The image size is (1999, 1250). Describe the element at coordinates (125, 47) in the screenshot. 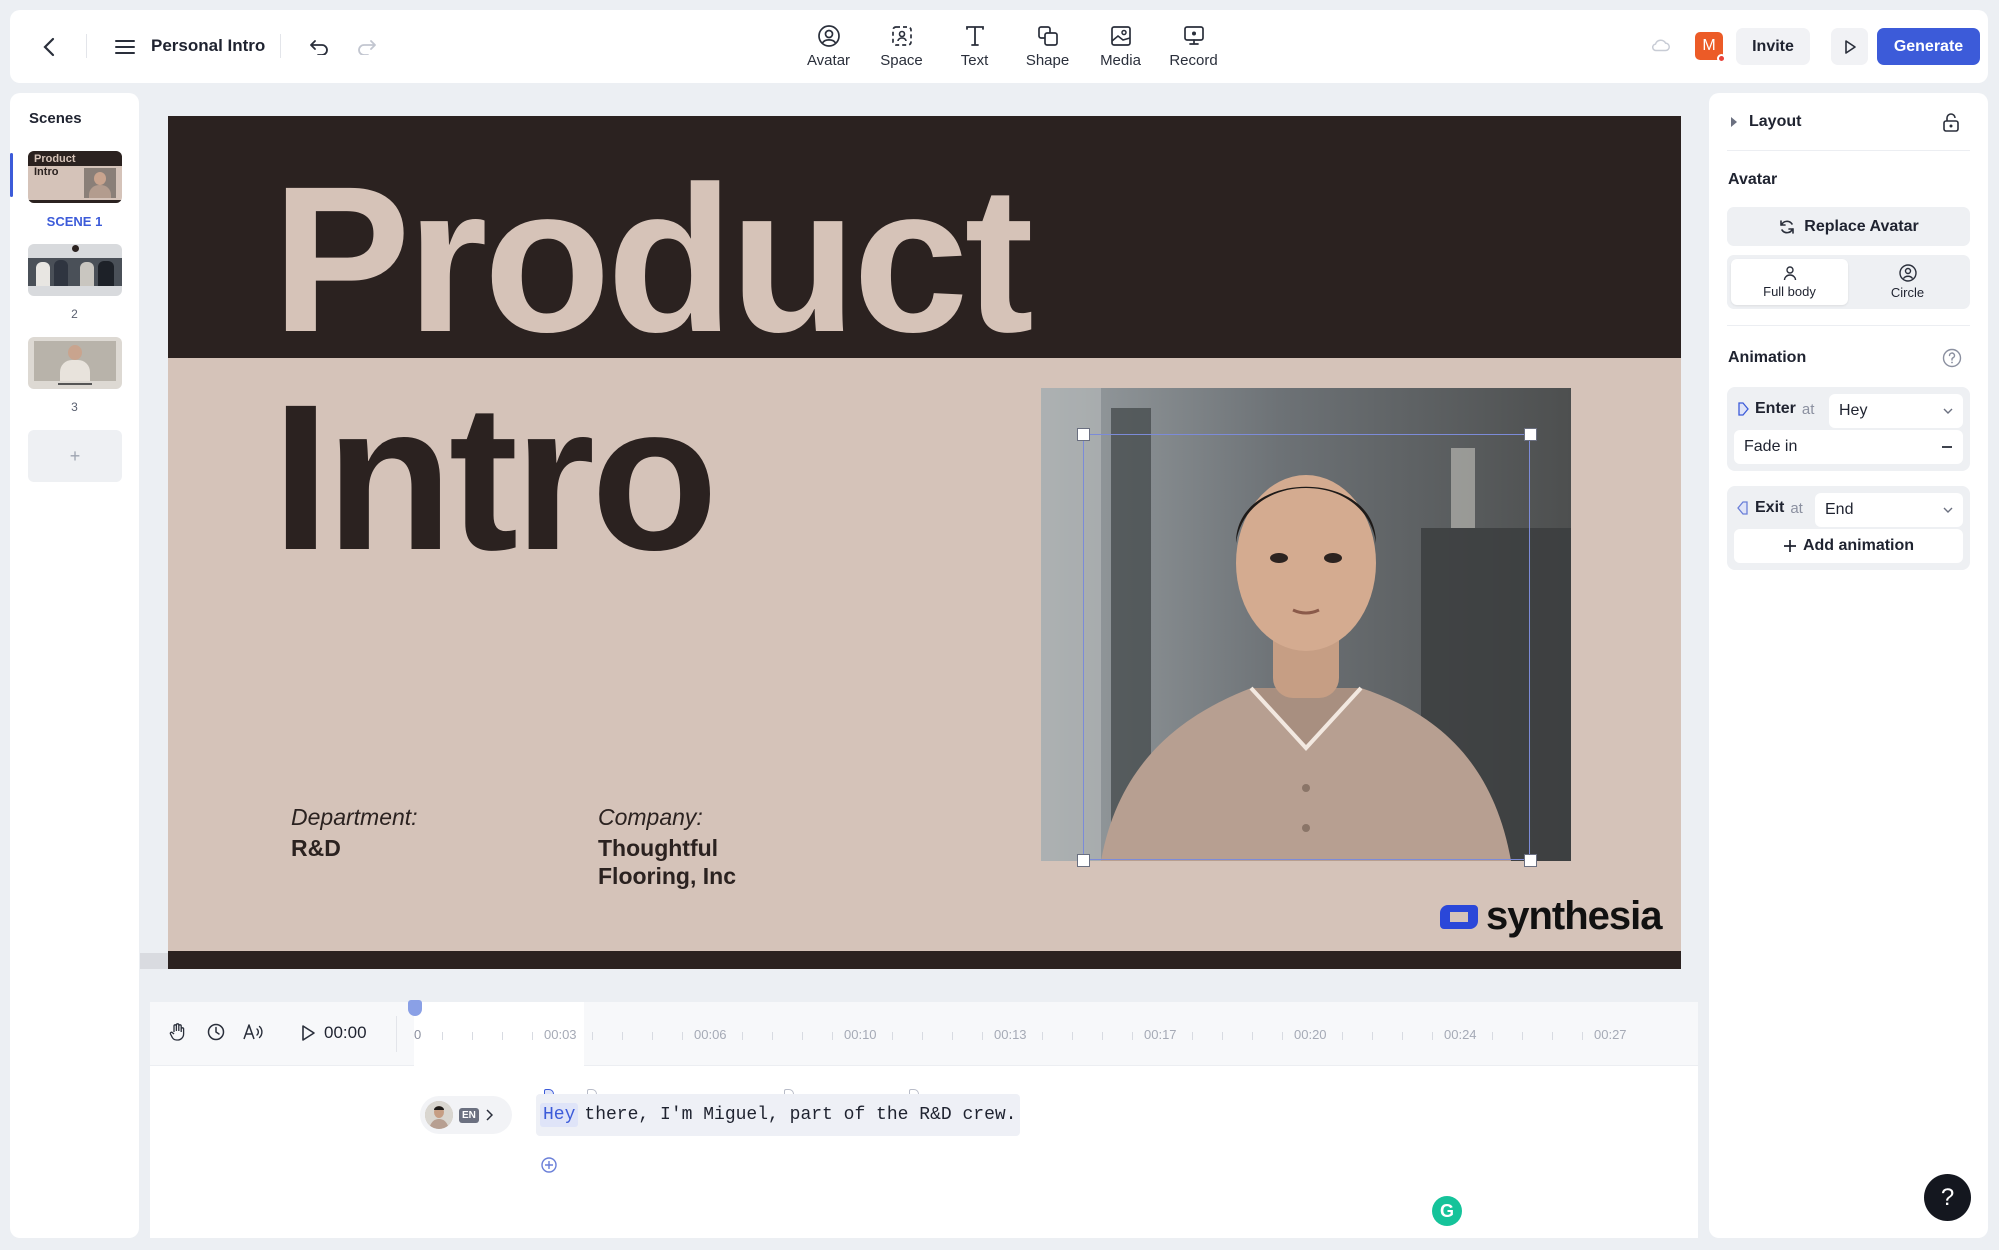

I see `menu-button` at that location.